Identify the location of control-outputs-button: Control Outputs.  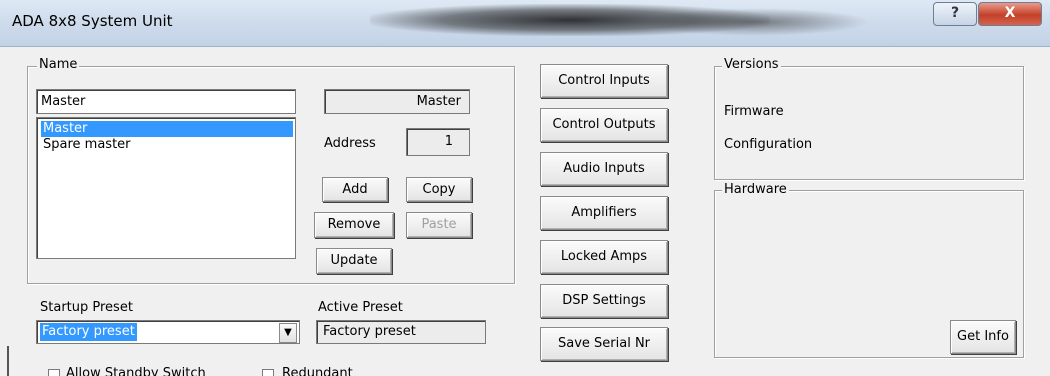
(604, 125).